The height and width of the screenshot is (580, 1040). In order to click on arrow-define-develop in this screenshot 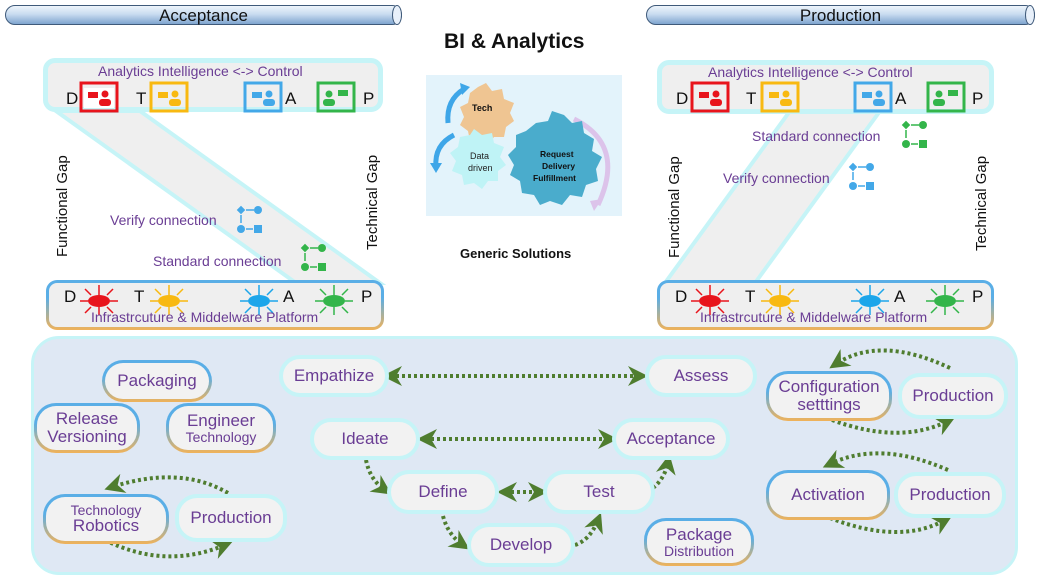, I will do `click(455, 532)`.